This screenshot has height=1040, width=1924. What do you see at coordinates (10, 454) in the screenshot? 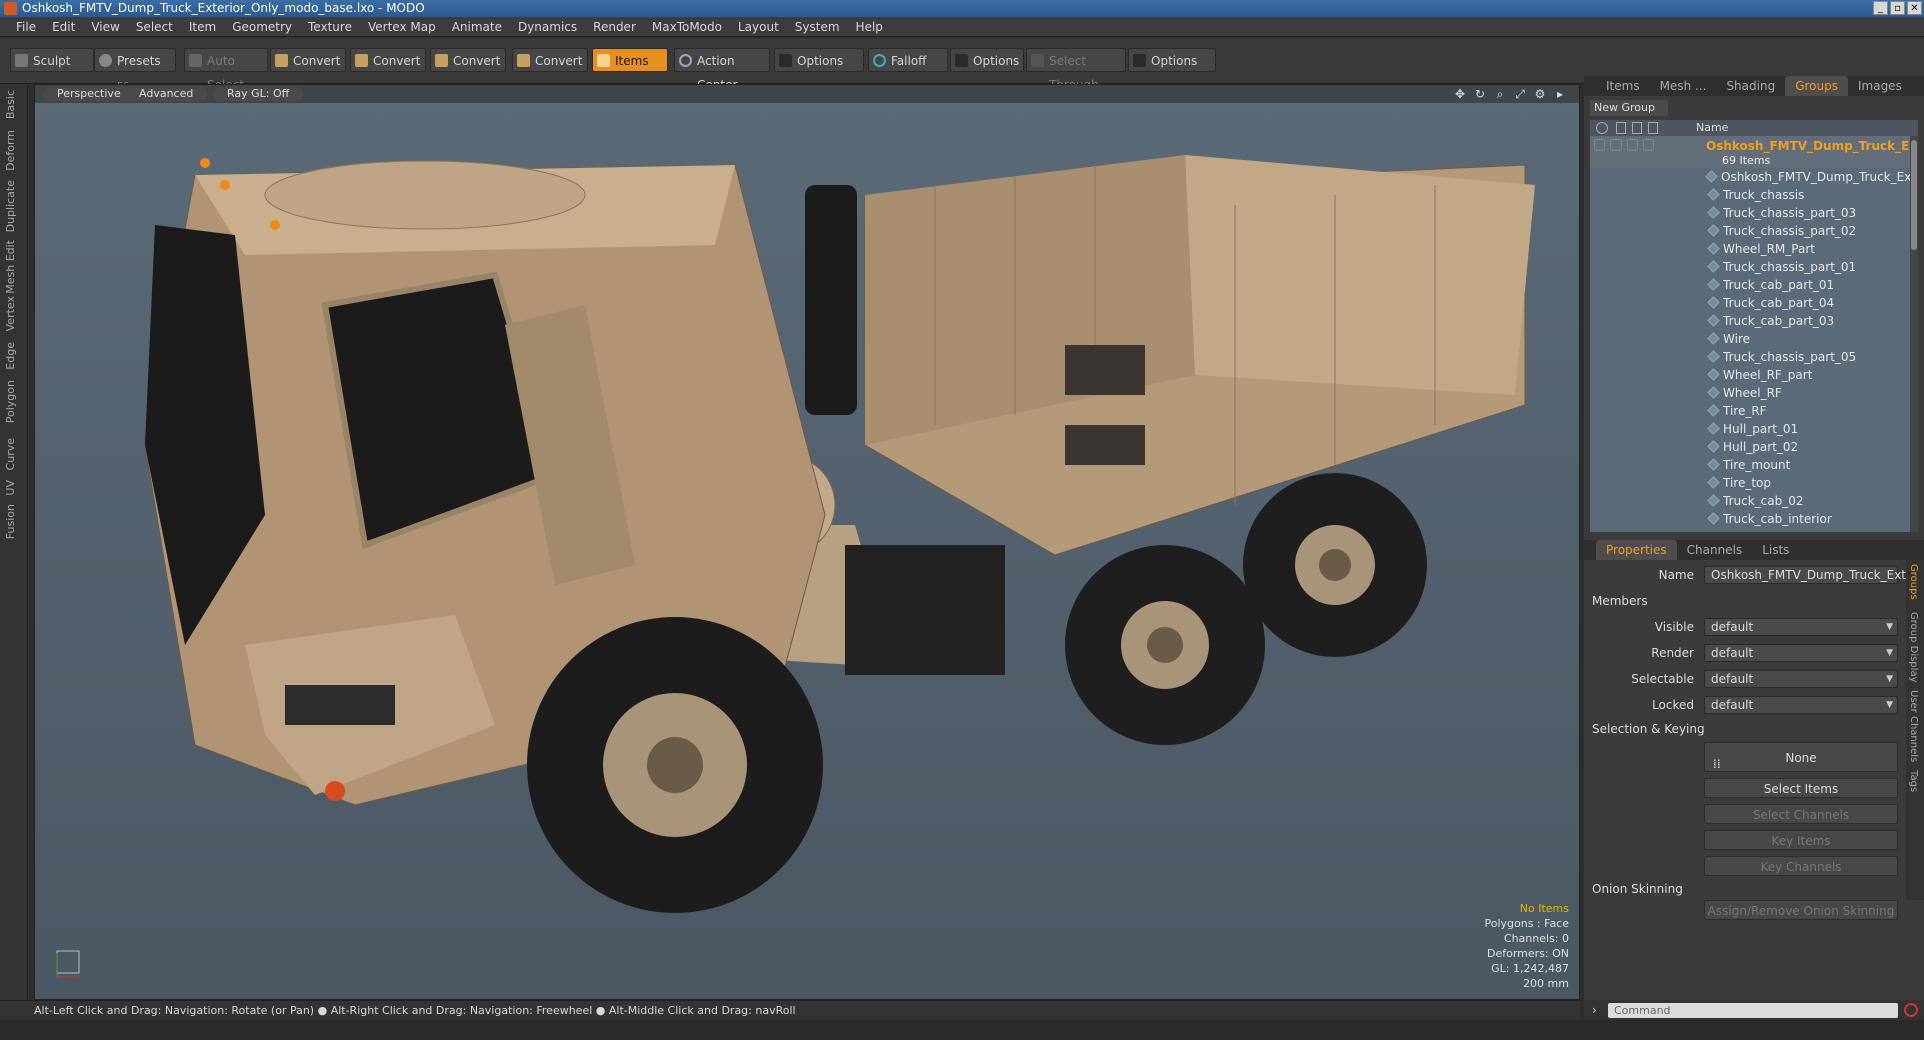
I see `tab-curve: Curve` at bounding box center [10, 454].